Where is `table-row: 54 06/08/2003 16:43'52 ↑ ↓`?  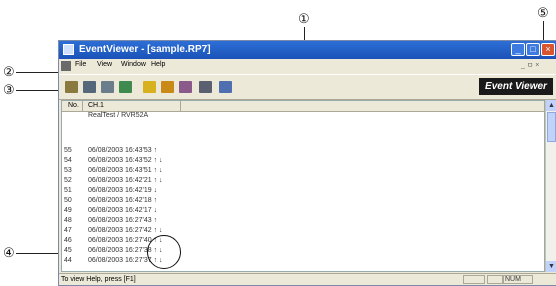
table-row: 54 06/08/2003 16:43'52 ↑ ↓ is located at coordinates (303, 161).